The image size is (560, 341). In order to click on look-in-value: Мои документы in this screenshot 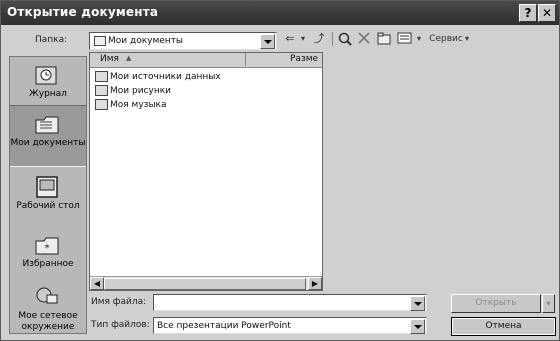, I will do `click(146, 41)`.